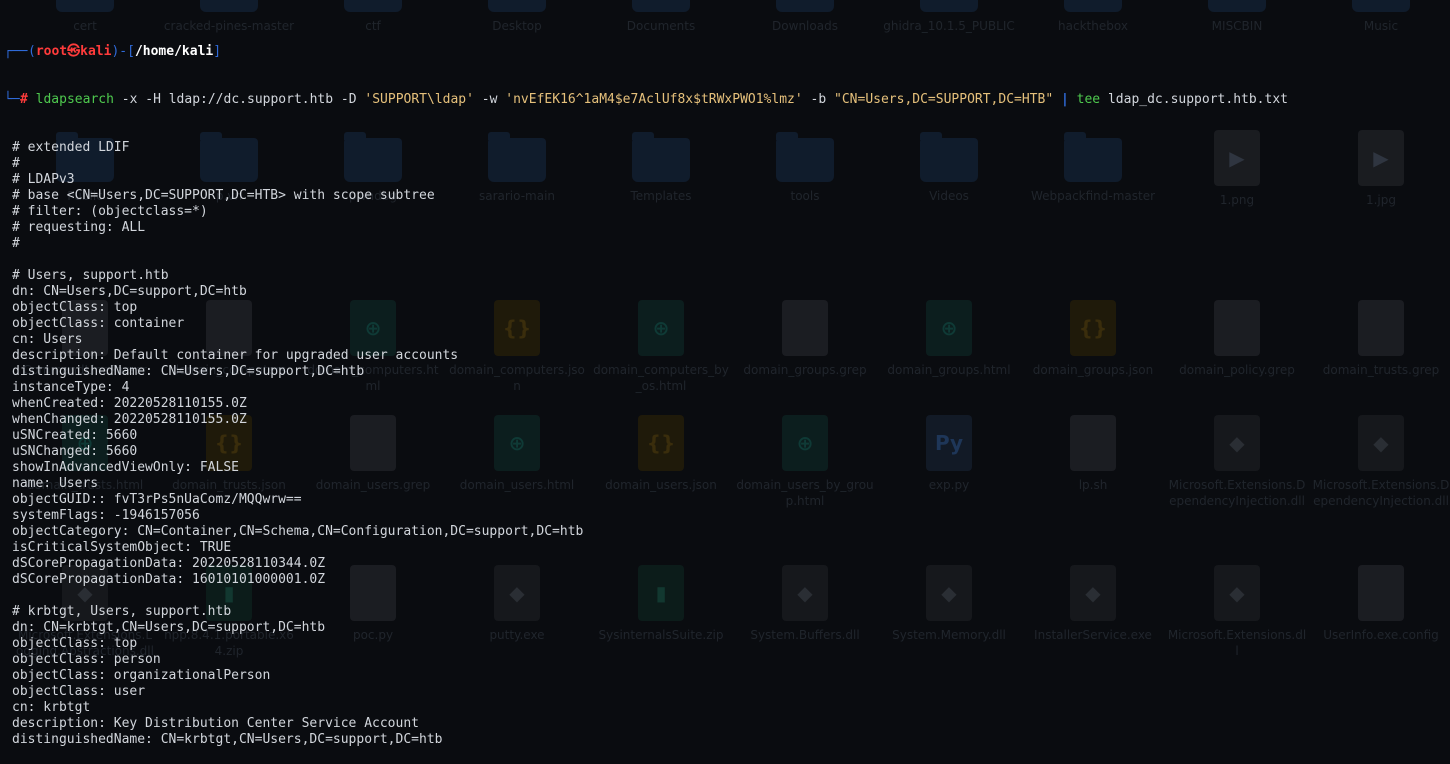 The image size is (1450, 764). I want to click on output-line: # Users, support.htb, so click(90, 275).